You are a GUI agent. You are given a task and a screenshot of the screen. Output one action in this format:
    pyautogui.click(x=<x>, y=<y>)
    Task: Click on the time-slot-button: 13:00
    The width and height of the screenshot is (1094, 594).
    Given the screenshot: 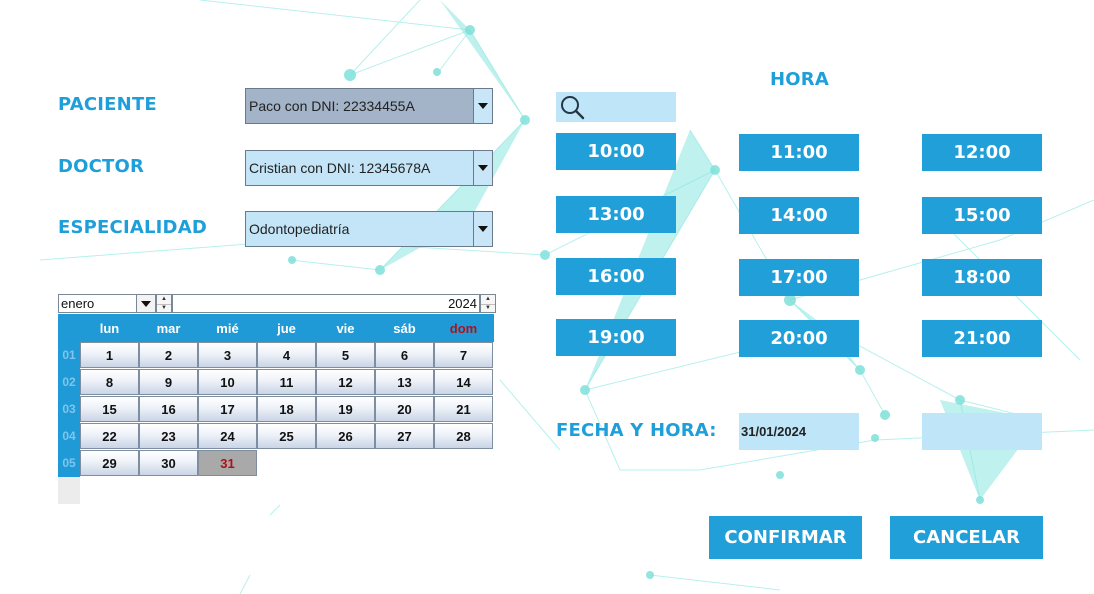 What is the action you would take?
    pyautogui.click(x=616, y=214)
    